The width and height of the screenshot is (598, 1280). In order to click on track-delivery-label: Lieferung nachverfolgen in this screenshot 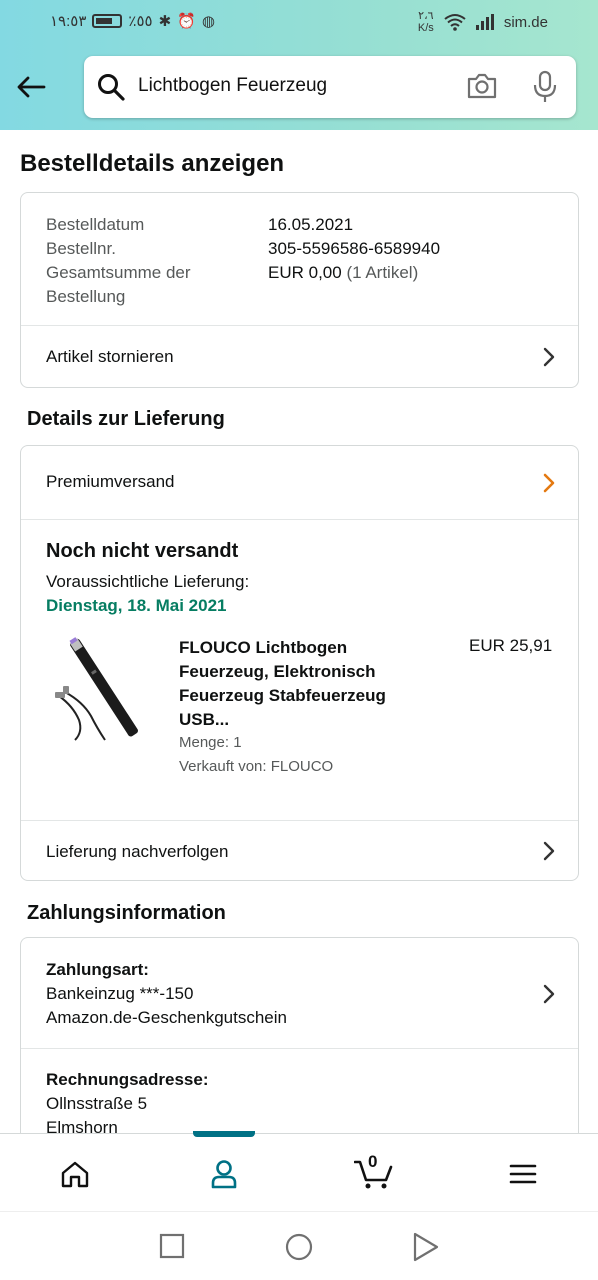, I will do `click(137, 851)`.